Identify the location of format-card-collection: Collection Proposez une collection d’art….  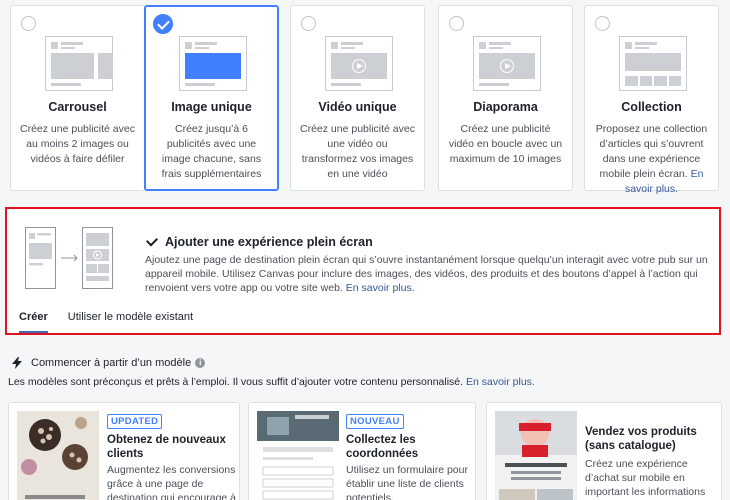
(651, 100).